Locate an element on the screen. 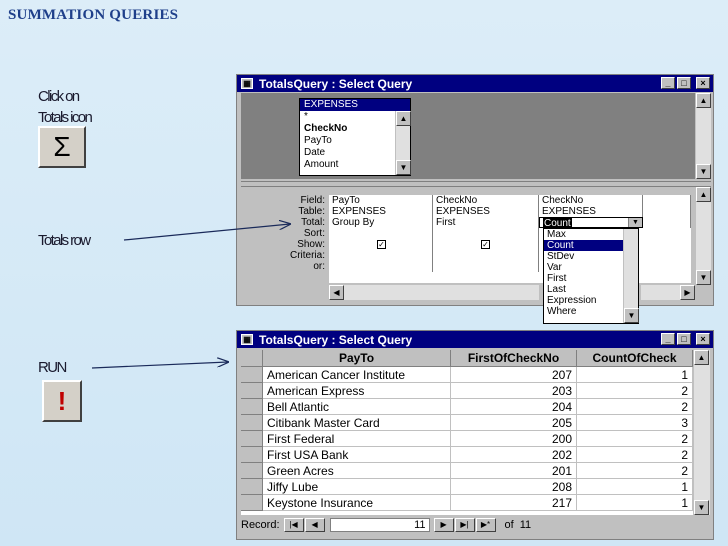 The image size is (728, 546). cell-show-2: ✓ is located at coordinates (486, 244).